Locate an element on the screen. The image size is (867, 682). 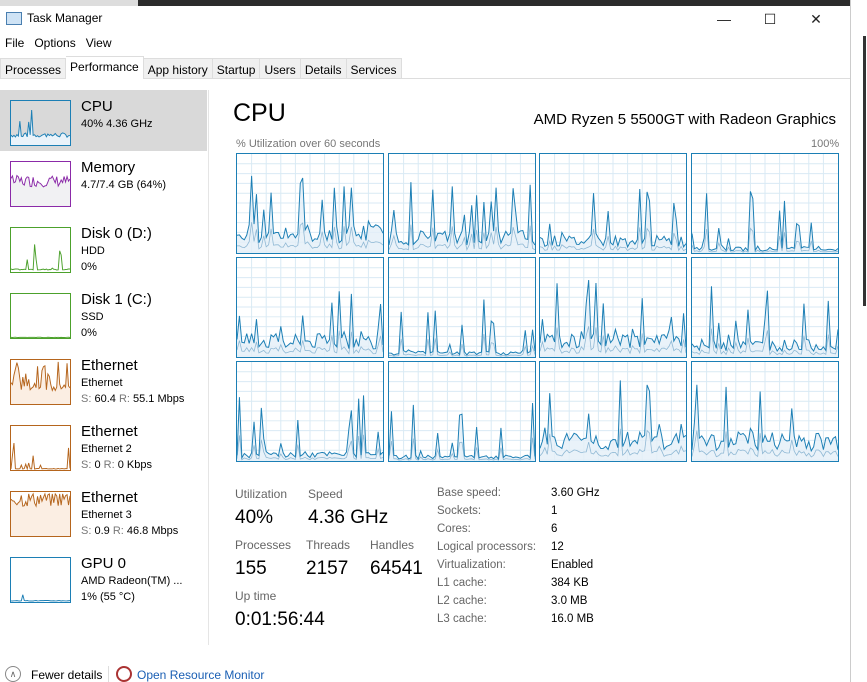
spec-label: L1 cache: is located at coordinates (462, 583).